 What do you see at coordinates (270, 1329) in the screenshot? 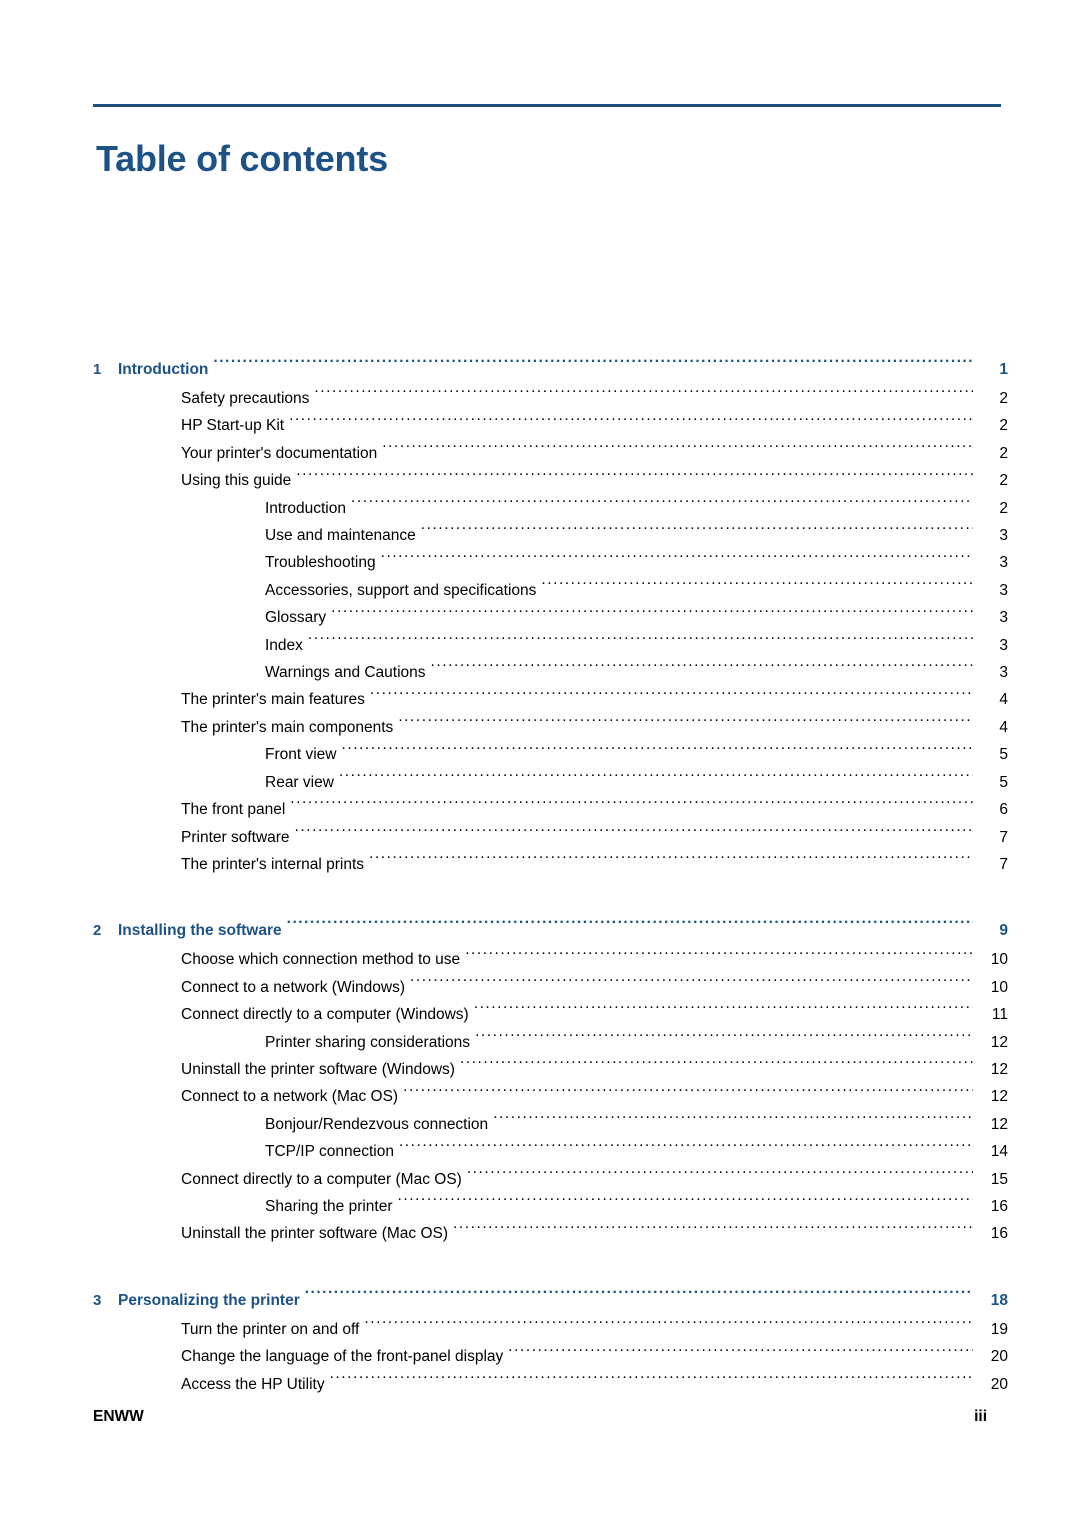
I see `toc-entry-label: Turn the printer on and off` at bounding box center [270, 1329].